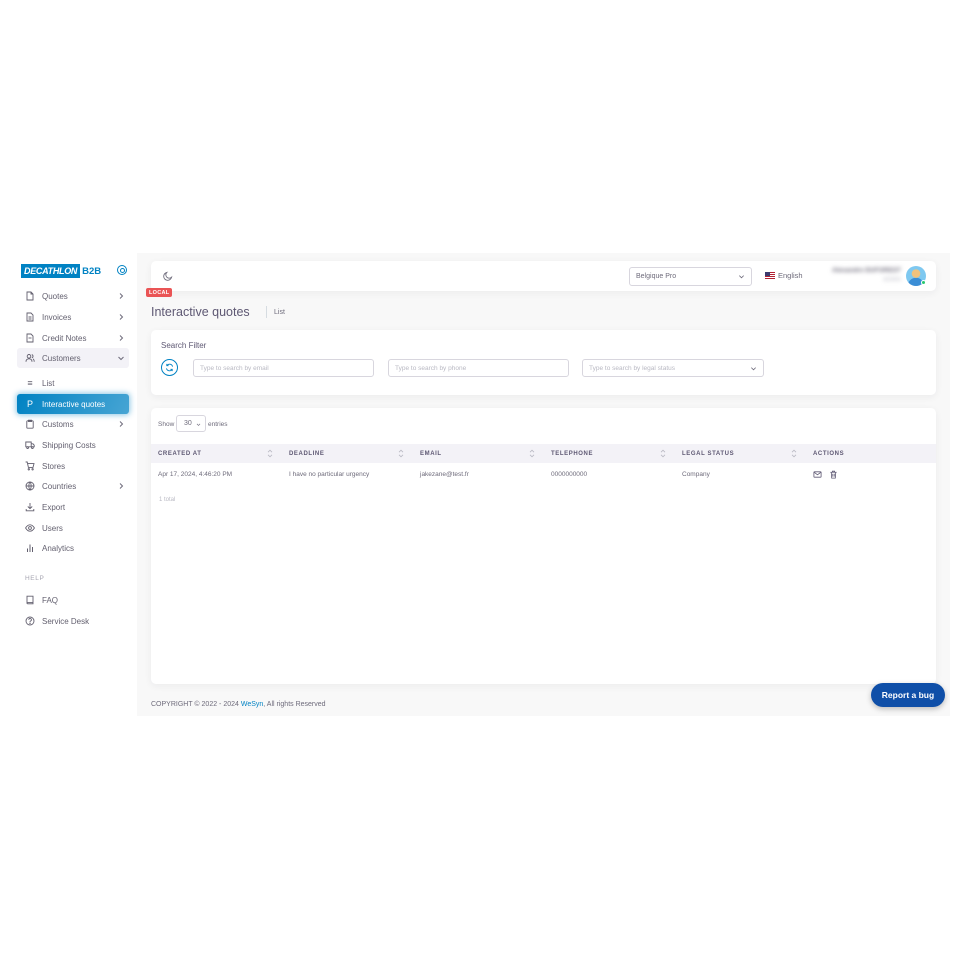 This screenshot has width=959, height=969. Describe the element at coordinates (30, 528) in the screenshot. I see `eye-icon` at that location.